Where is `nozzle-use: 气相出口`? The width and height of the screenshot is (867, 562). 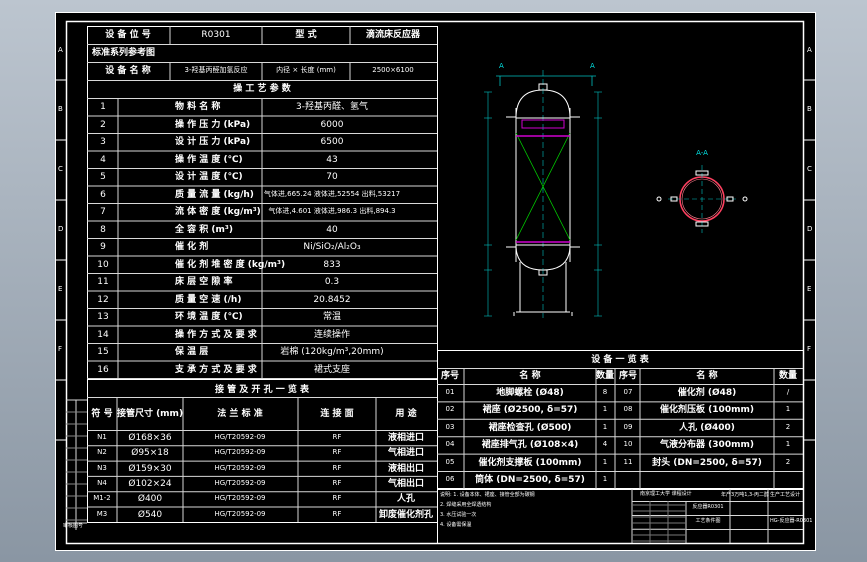
nozzle-use: 气相出口 is located at coordinates (406, 483).